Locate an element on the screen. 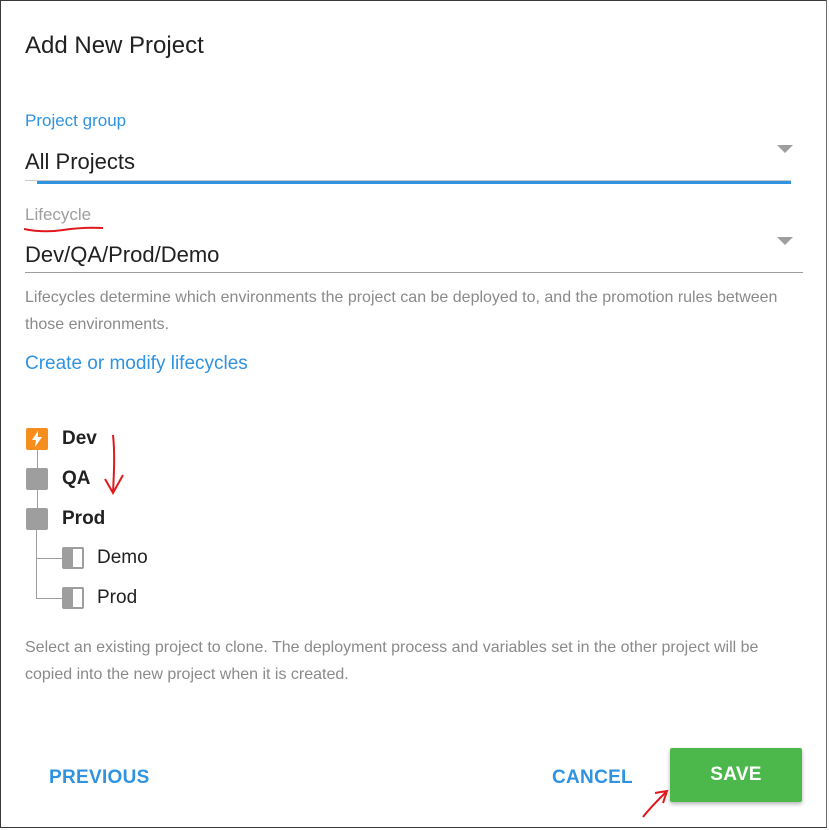  lifecycle-underline is located at coordinates (414, 272).